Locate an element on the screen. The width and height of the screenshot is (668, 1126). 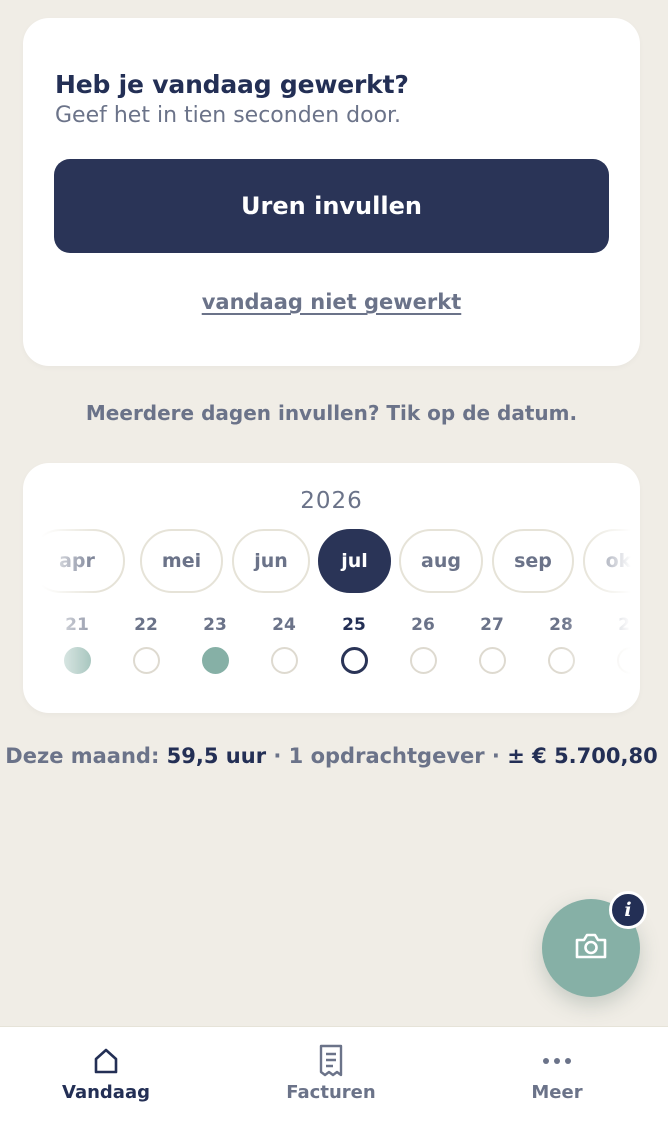
camera-icon is located at coordinates (591, 948).